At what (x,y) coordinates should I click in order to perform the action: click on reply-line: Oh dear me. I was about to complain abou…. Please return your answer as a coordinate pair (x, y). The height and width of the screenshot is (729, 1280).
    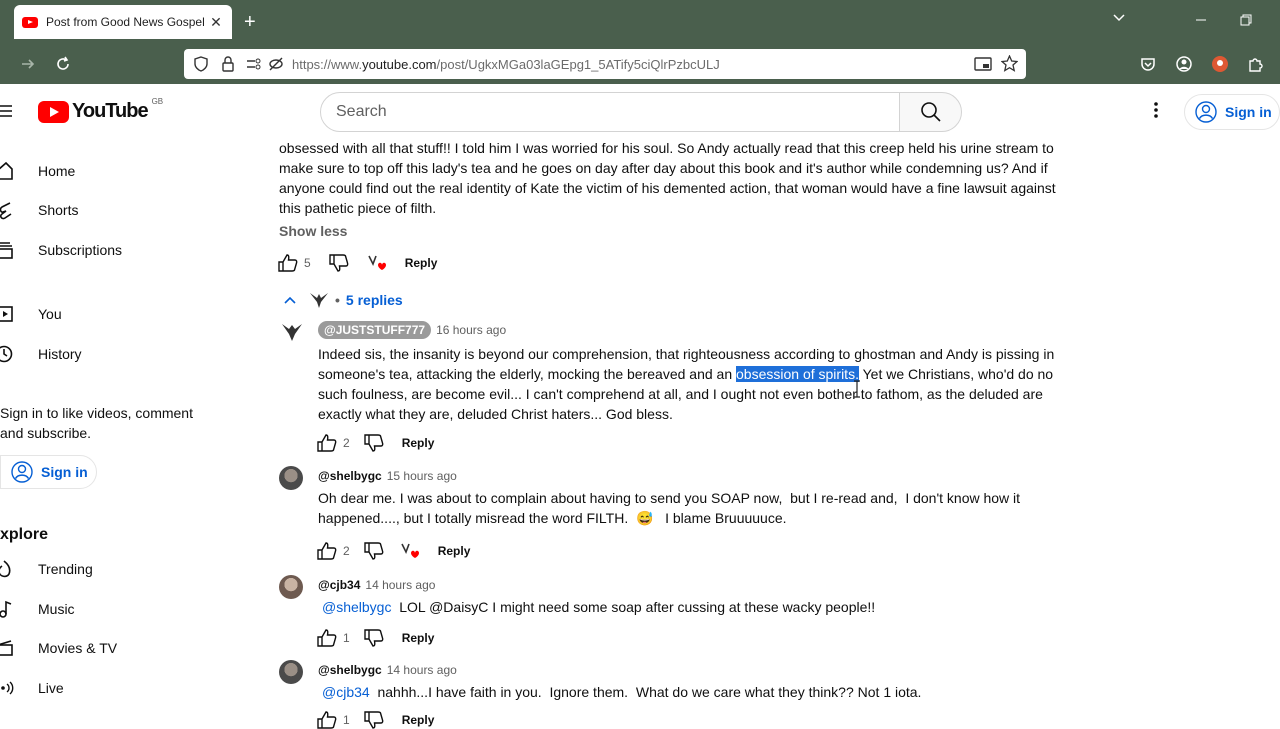
    Looking at the image, I should click on (669, 498).